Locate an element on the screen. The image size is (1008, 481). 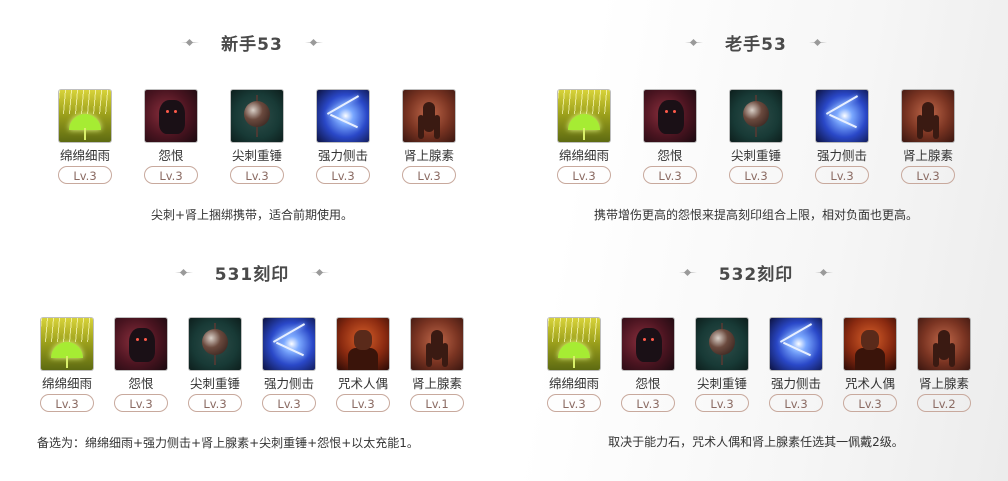
cursed-doll-icon is located at coordinates (363, 344).